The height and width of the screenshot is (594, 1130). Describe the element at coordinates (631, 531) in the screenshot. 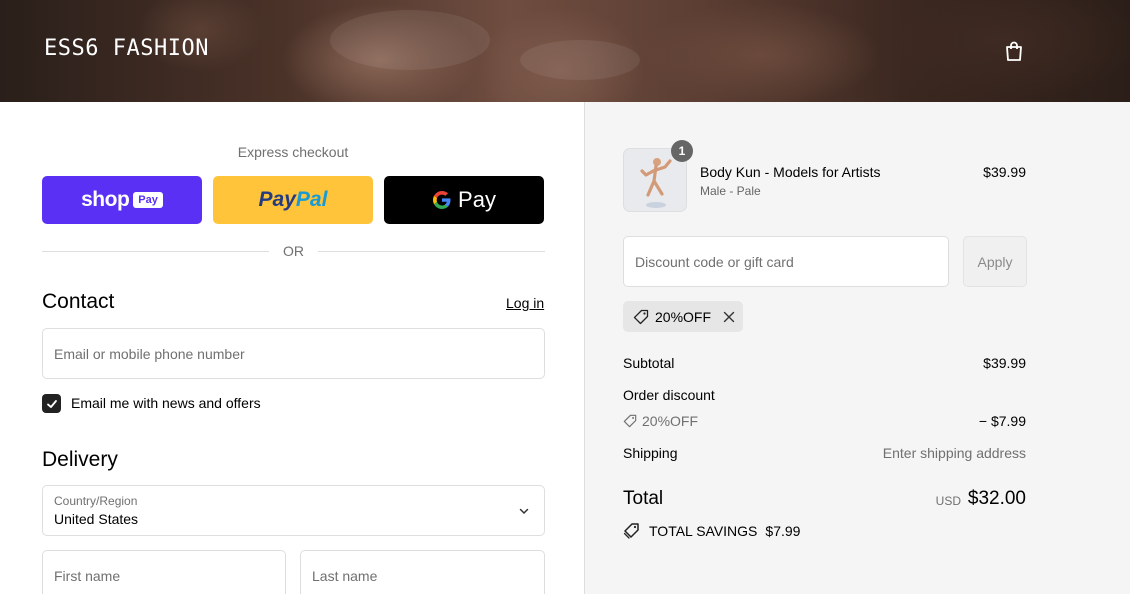

I see `savings-tag-icon` at that location.